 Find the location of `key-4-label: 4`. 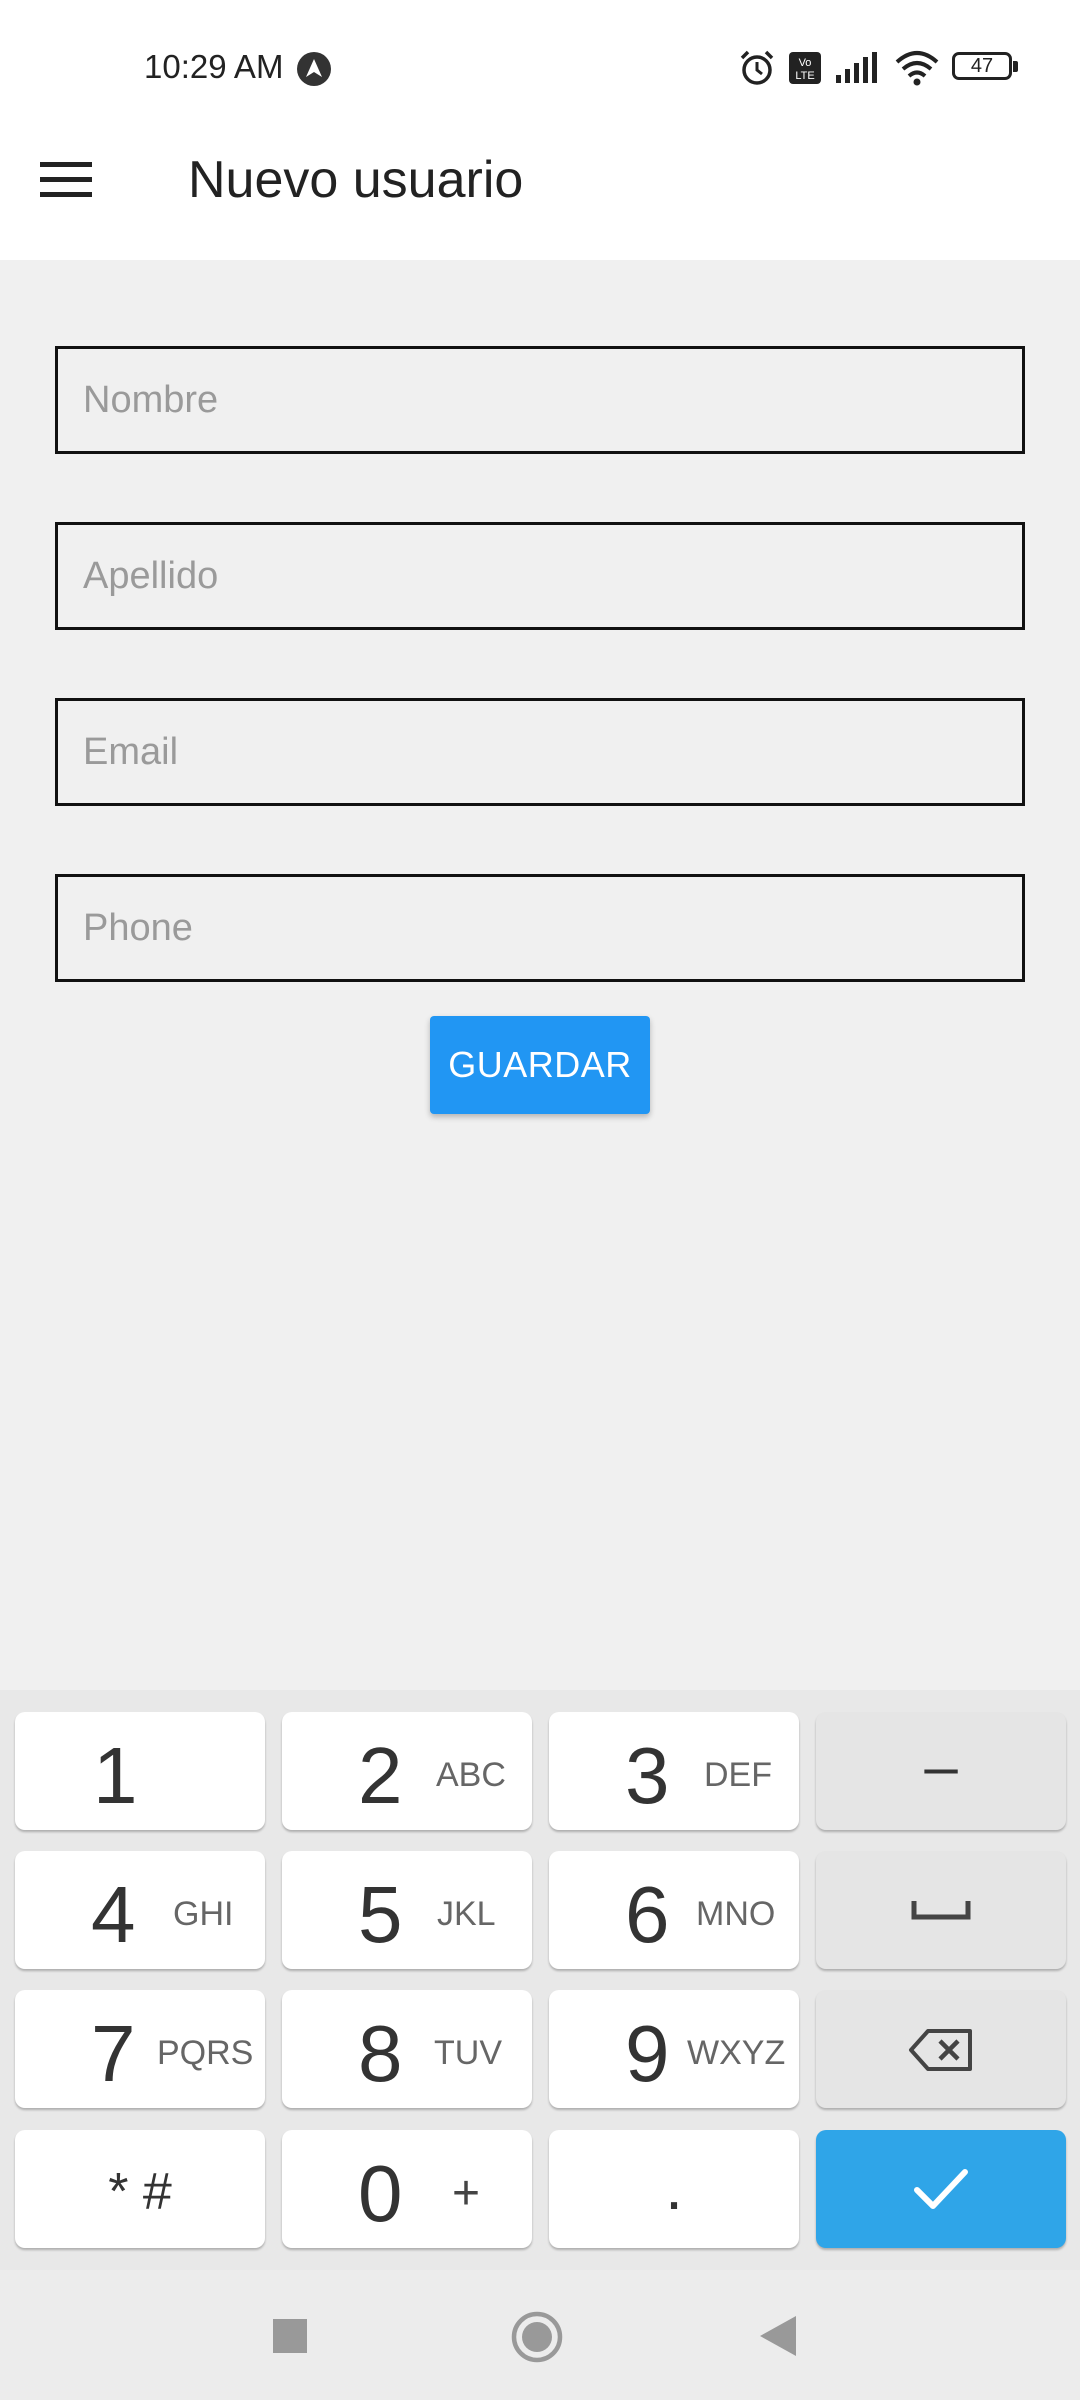

key-4-label: 4 is located at coordinates (113, 1914).